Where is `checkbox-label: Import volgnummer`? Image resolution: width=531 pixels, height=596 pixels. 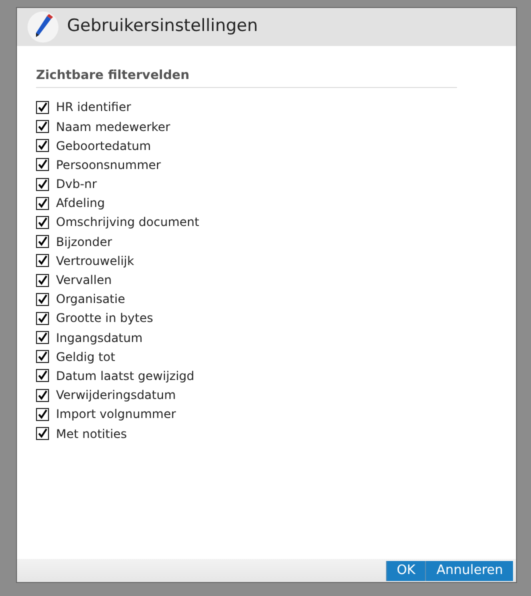 checkbox-label: Import volgnummer is located at coordinates (116, 415).